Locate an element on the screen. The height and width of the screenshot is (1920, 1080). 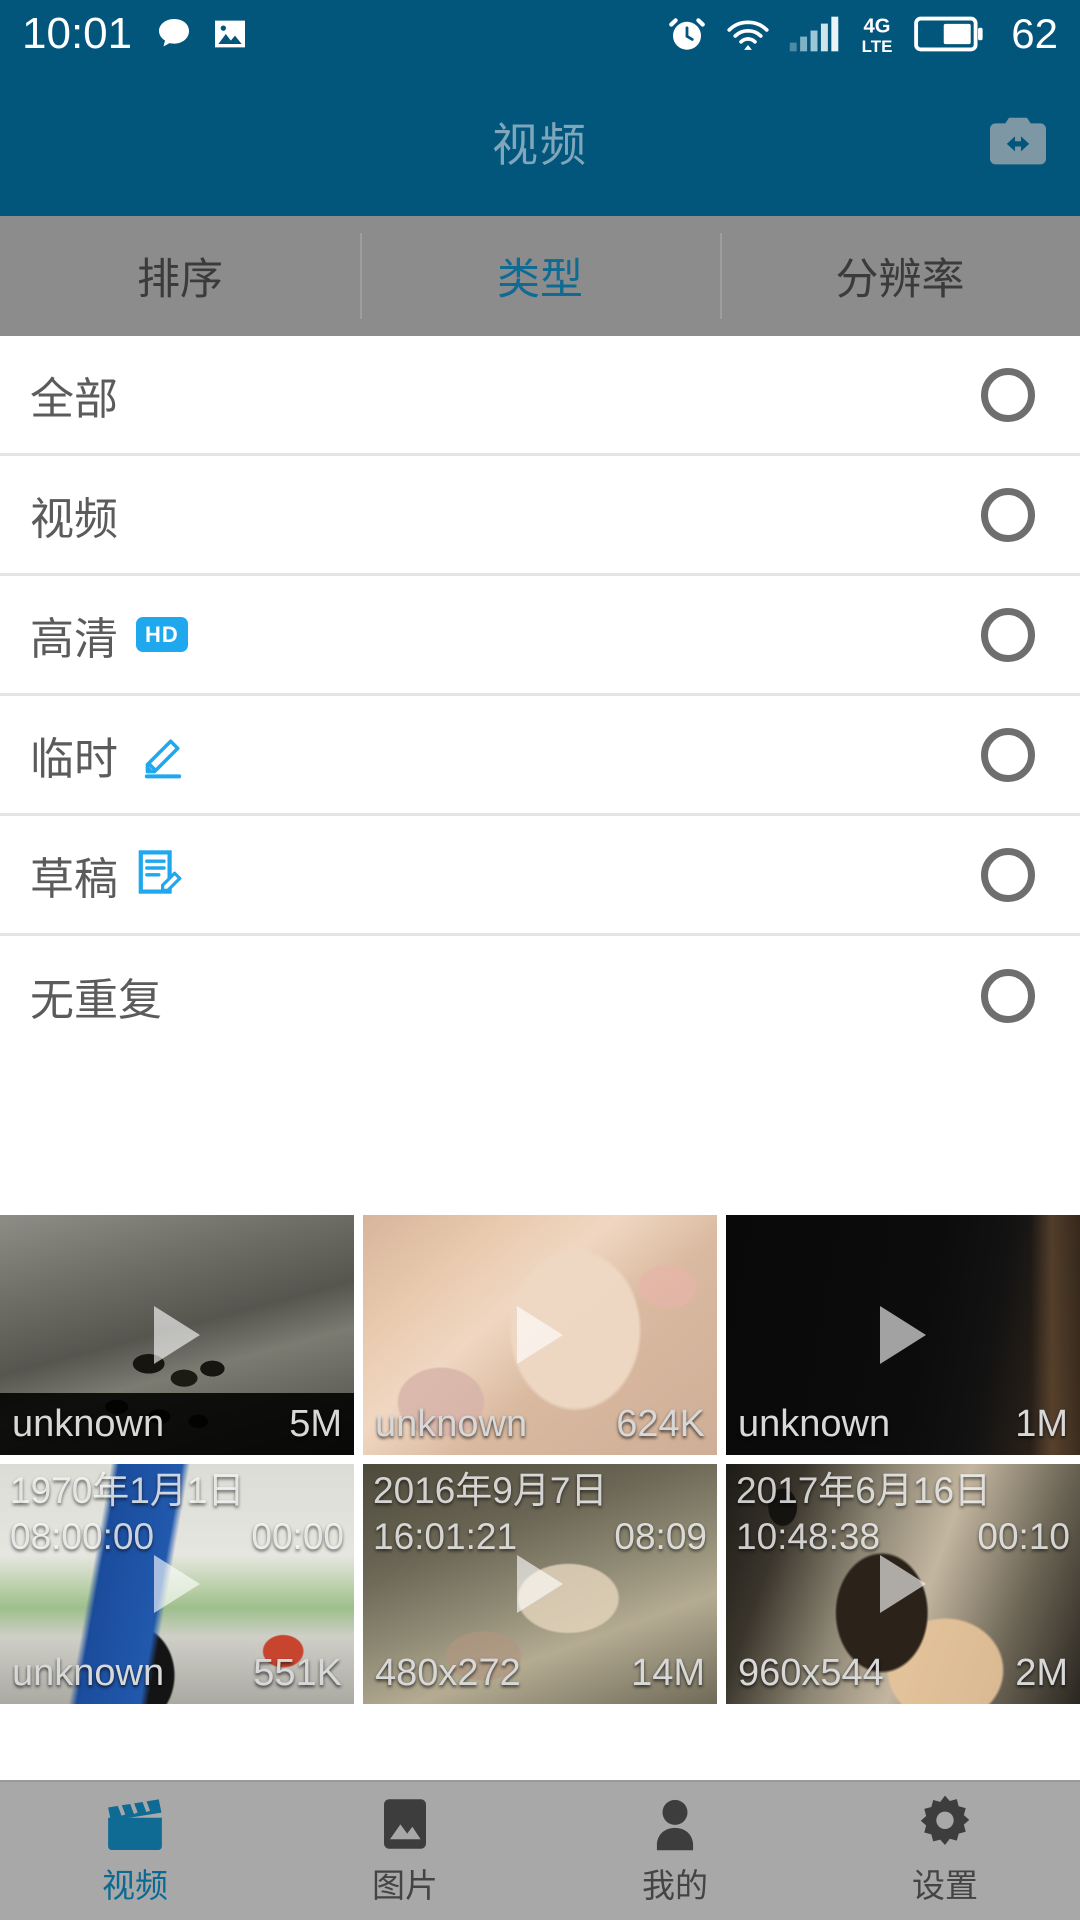
video-time: 10:48:38 is located at coordinates (808, 1536).